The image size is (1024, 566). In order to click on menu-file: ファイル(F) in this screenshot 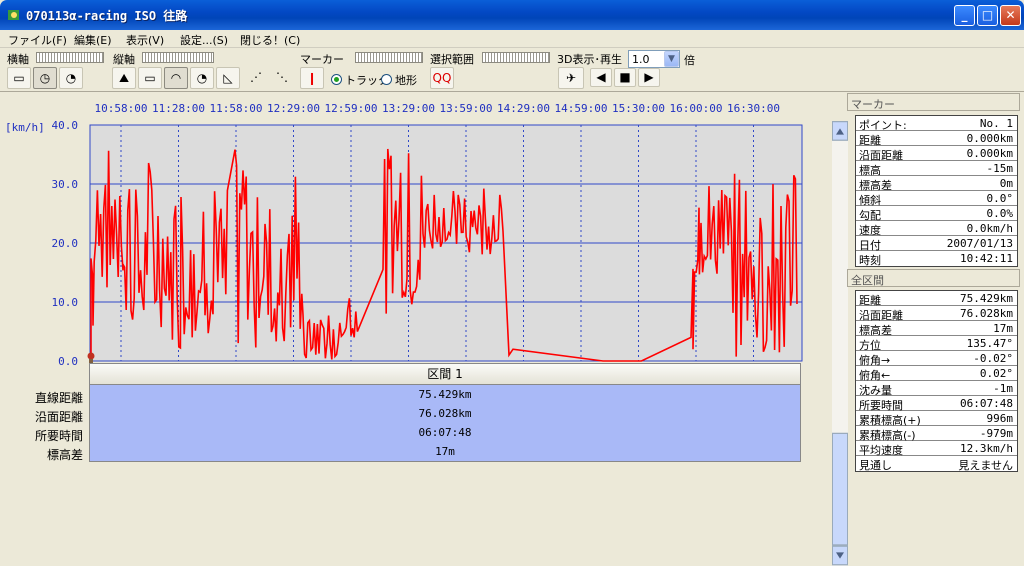, I will do `click(37, 40)`.